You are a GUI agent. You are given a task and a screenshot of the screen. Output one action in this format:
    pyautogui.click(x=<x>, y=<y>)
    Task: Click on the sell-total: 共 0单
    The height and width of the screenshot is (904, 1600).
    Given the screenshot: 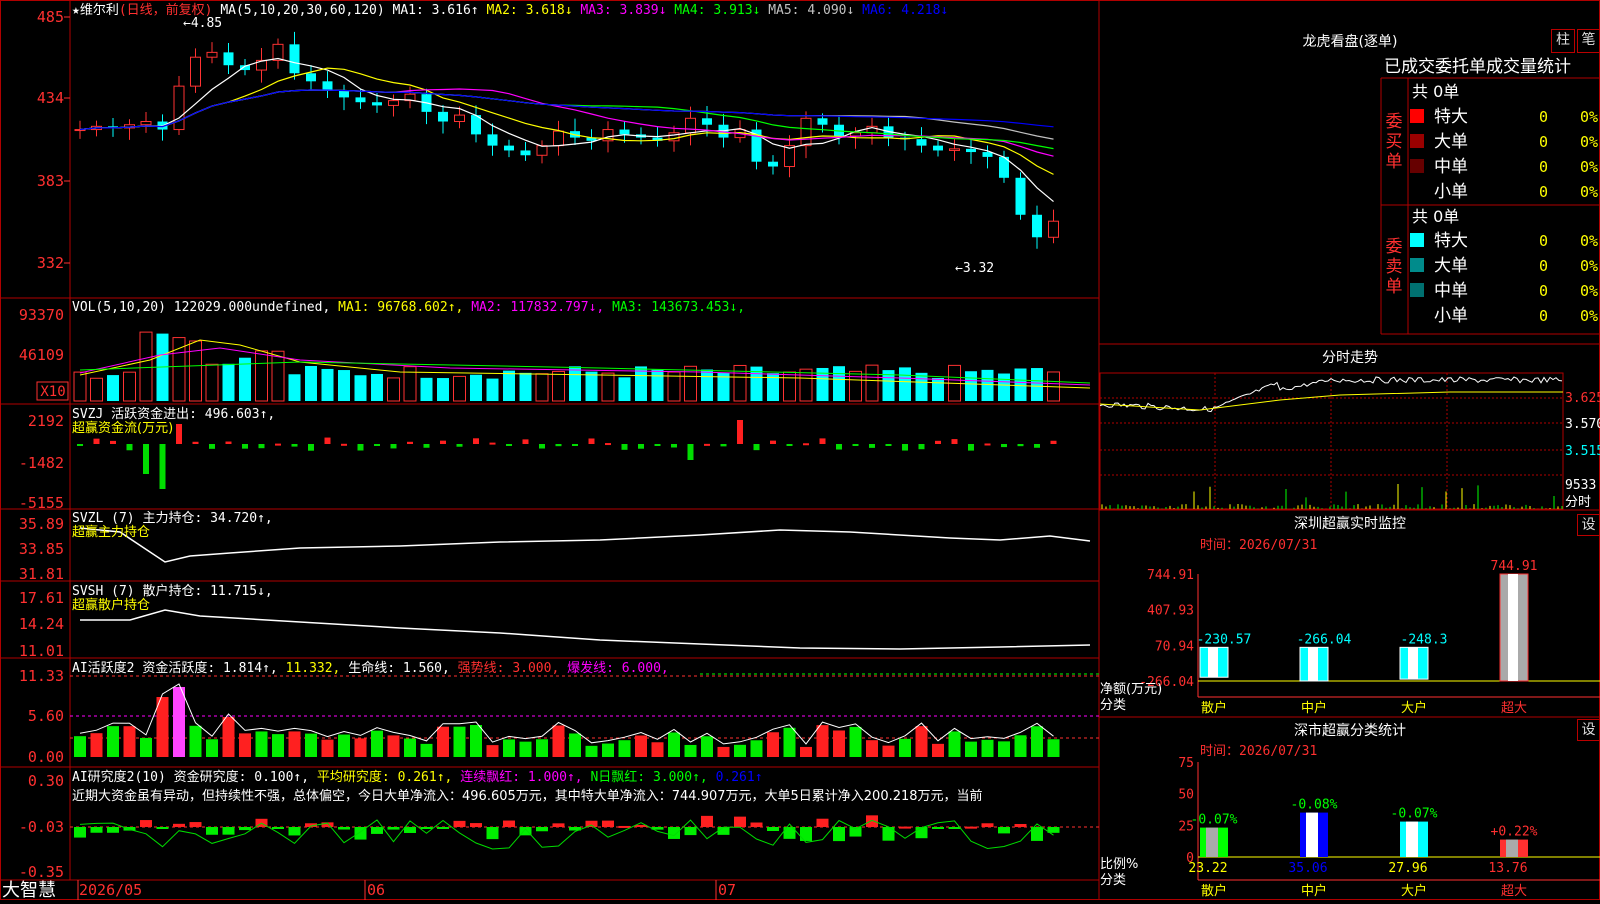 What is the action you would take?
    pyautogui.click(x=1435, y=216)
    